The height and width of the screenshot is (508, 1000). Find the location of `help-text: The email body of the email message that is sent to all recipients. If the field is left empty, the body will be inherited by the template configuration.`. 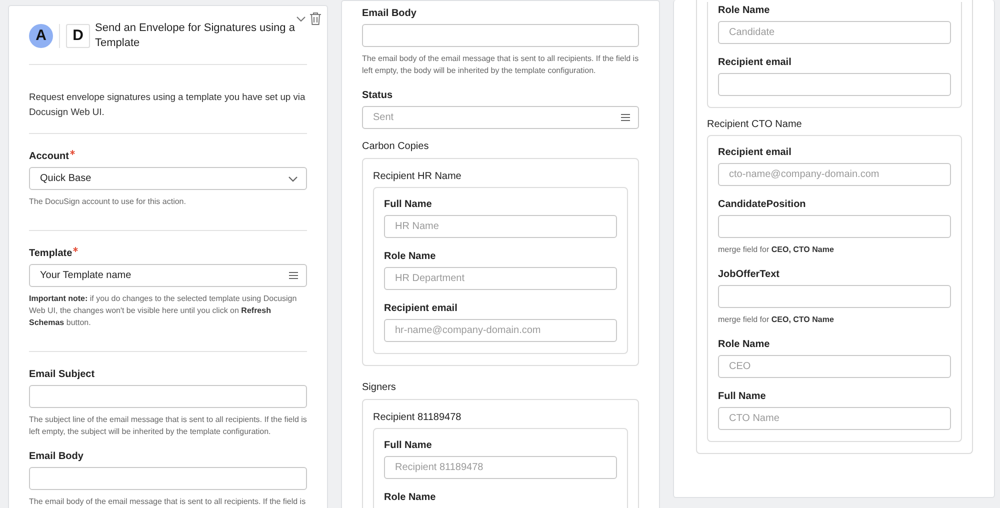

help-text: The email body of the email message that is sent to all recipients. If the field is left empty, the body will be inherited by the template configuration. is located at coordinates (500, 65).